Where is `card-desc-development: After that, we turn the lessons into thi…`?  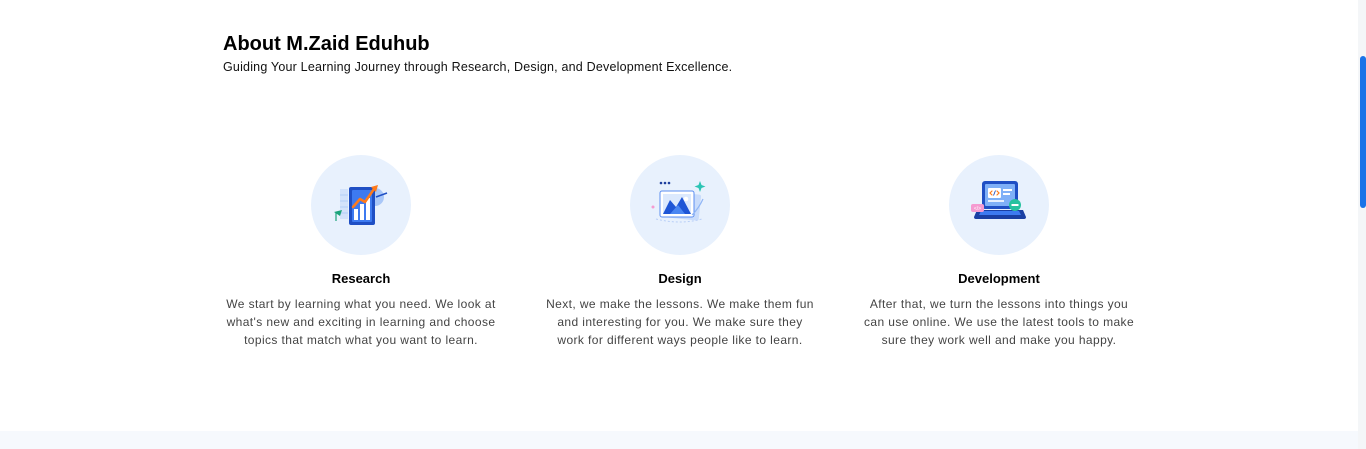 card-desc-development: After that, we turn the lessons into thi… is located at coordinates (999, 322).